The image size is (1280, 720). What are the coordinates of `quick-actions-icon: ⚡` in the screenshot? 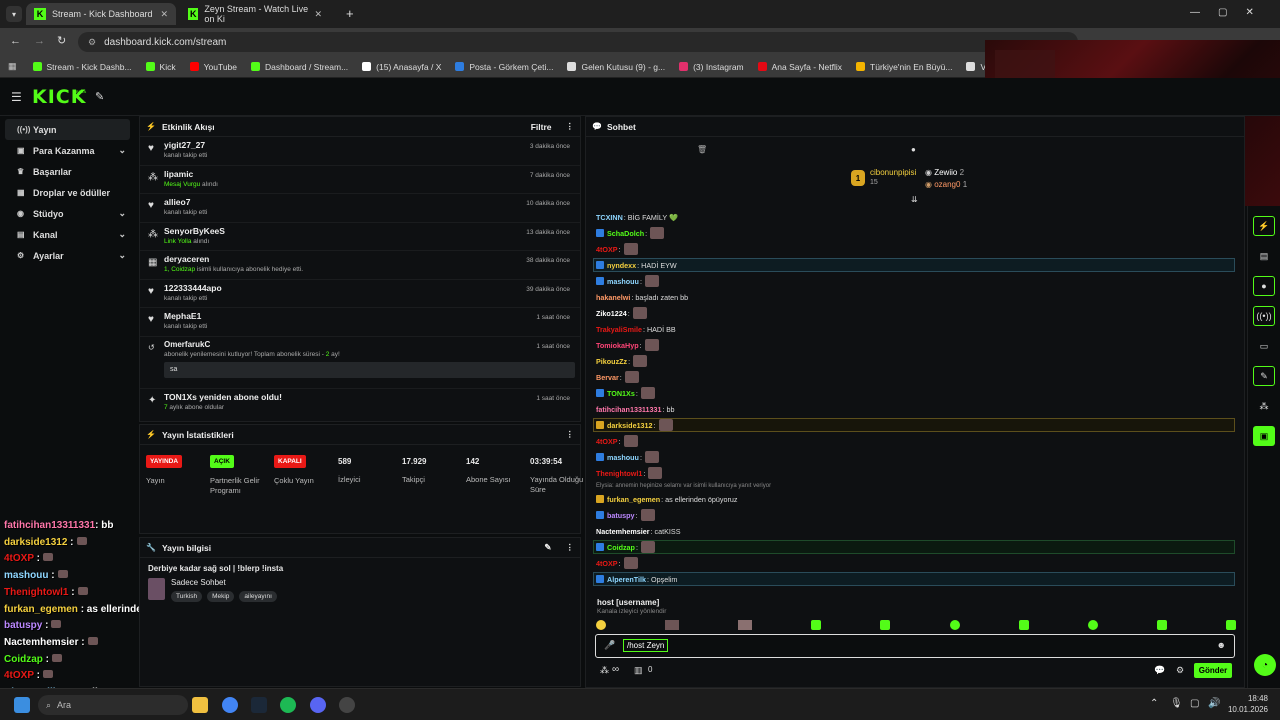 It's located at (1264, 226).